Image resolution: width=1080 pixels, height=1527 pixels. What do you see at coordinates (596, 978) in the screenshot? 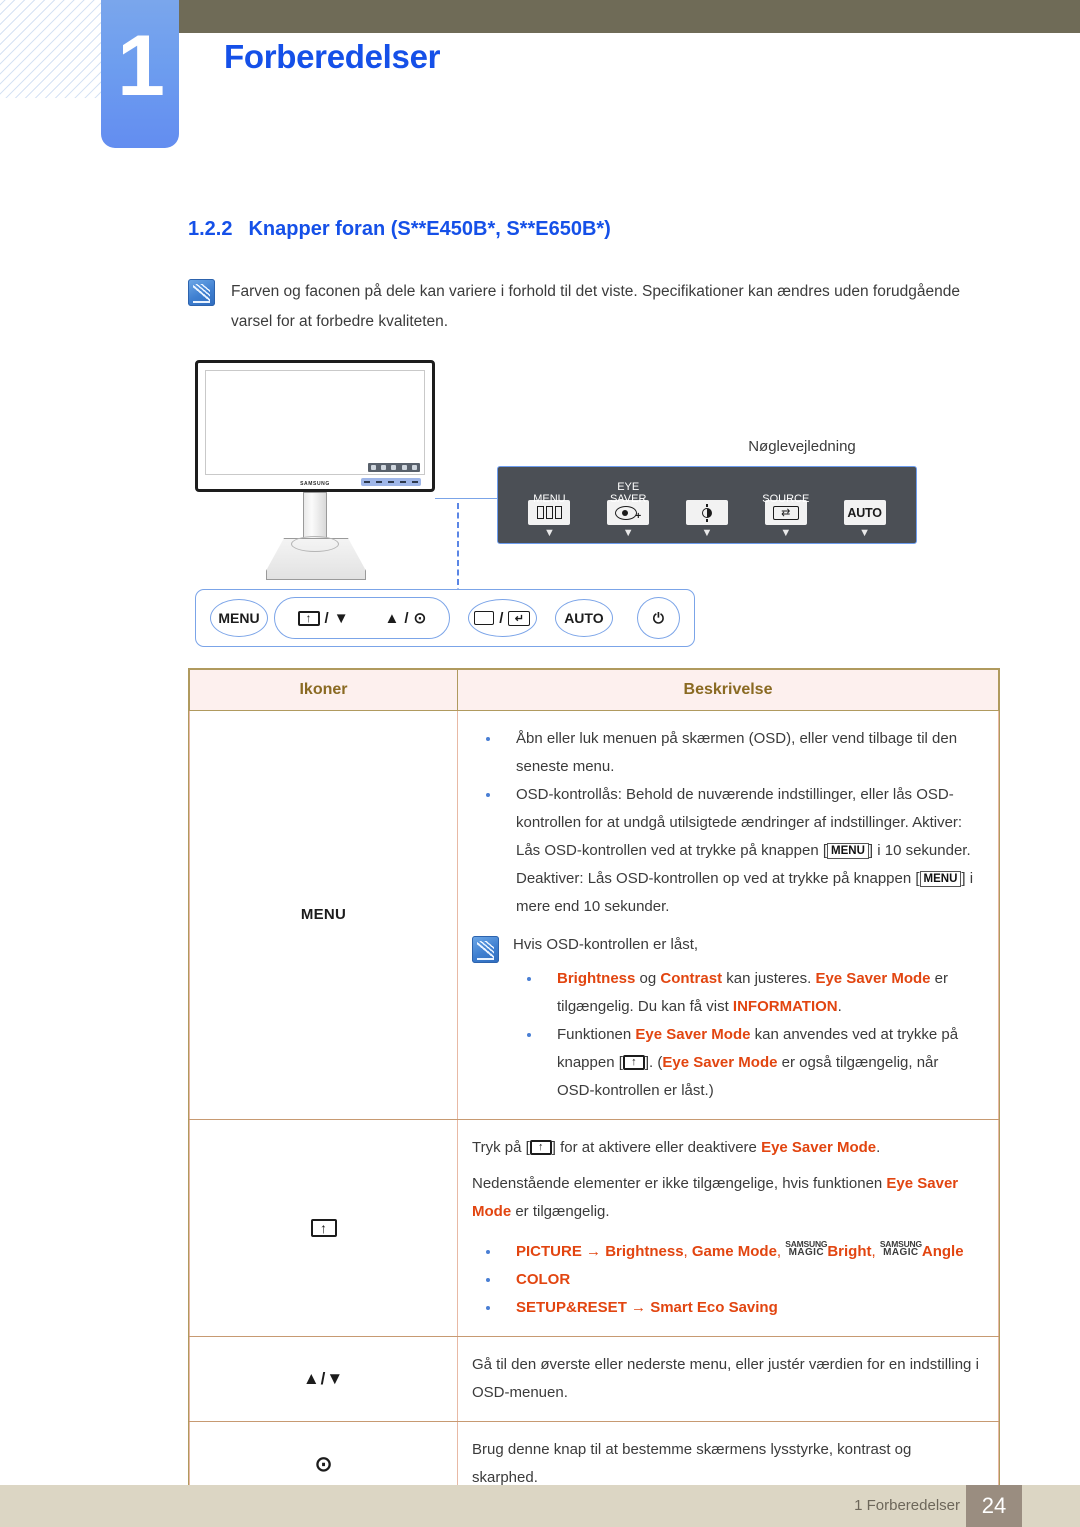
I see `term-brightness: Brightness` at bounding box center [596, 978].